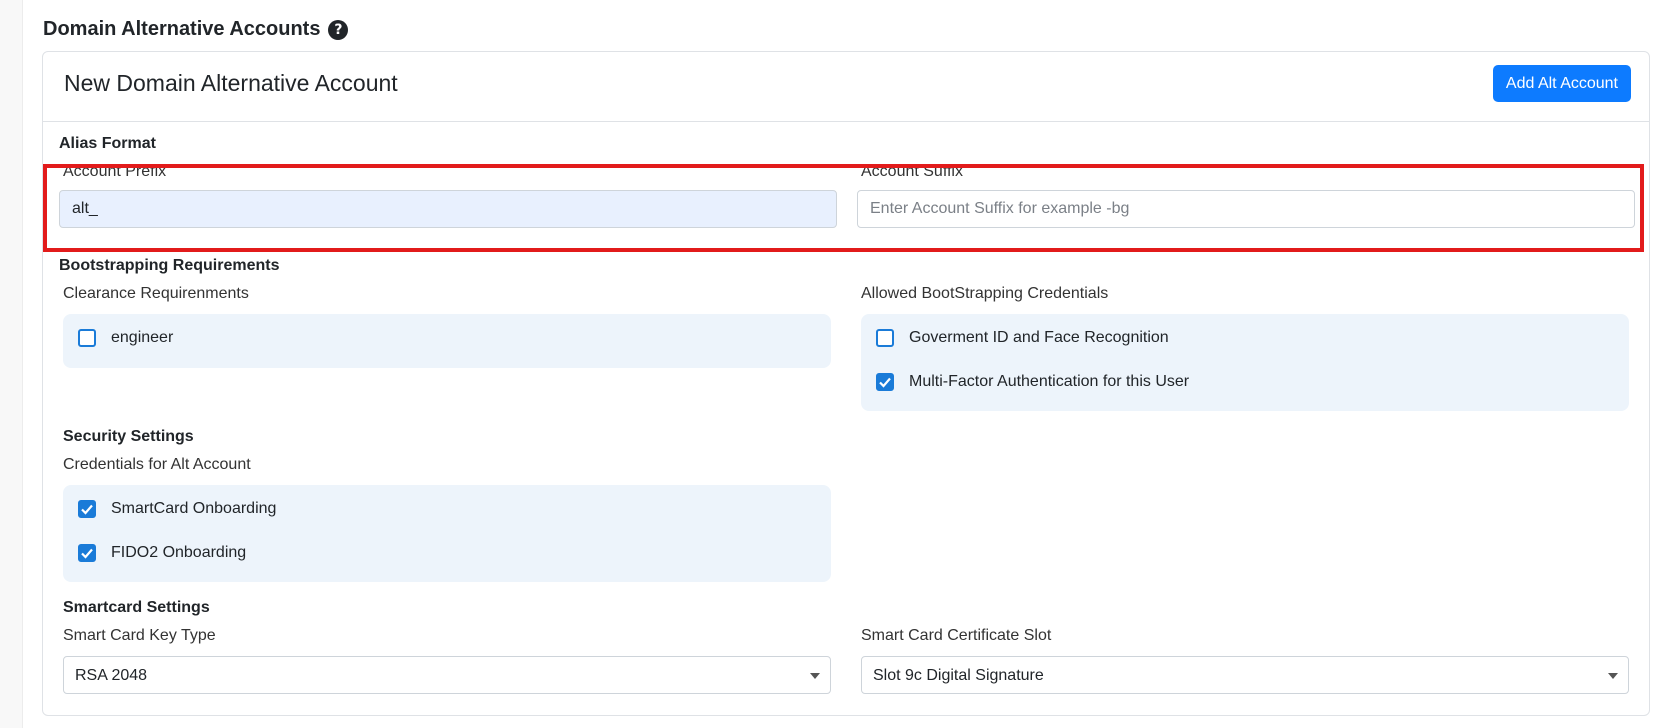  I want to click on credential-option-gov-id: Goverment ID and Face Recognition, so click(1022, 338).